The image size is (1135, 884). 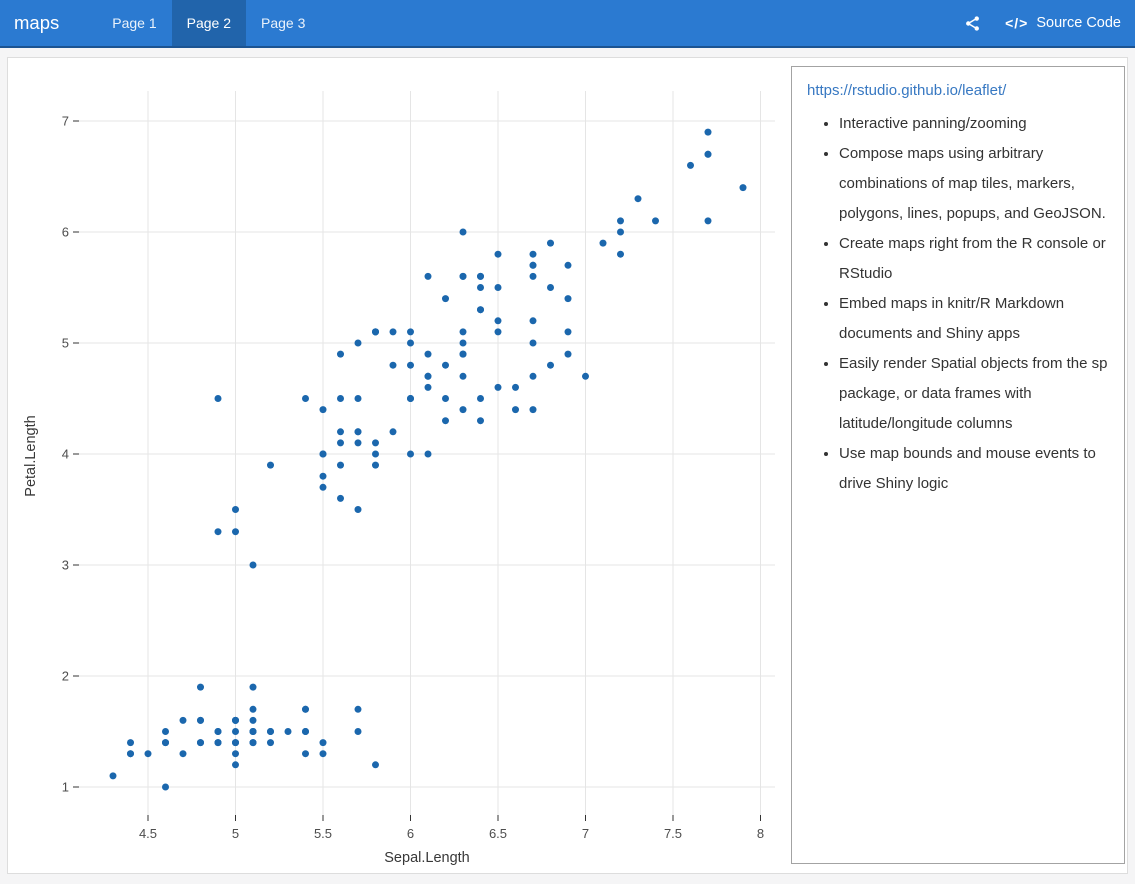 What do you see at coordinates (426, 858) in the screenshot?
I see `x-axis-title: Sepal.Length` at bounding box center [426, 858].